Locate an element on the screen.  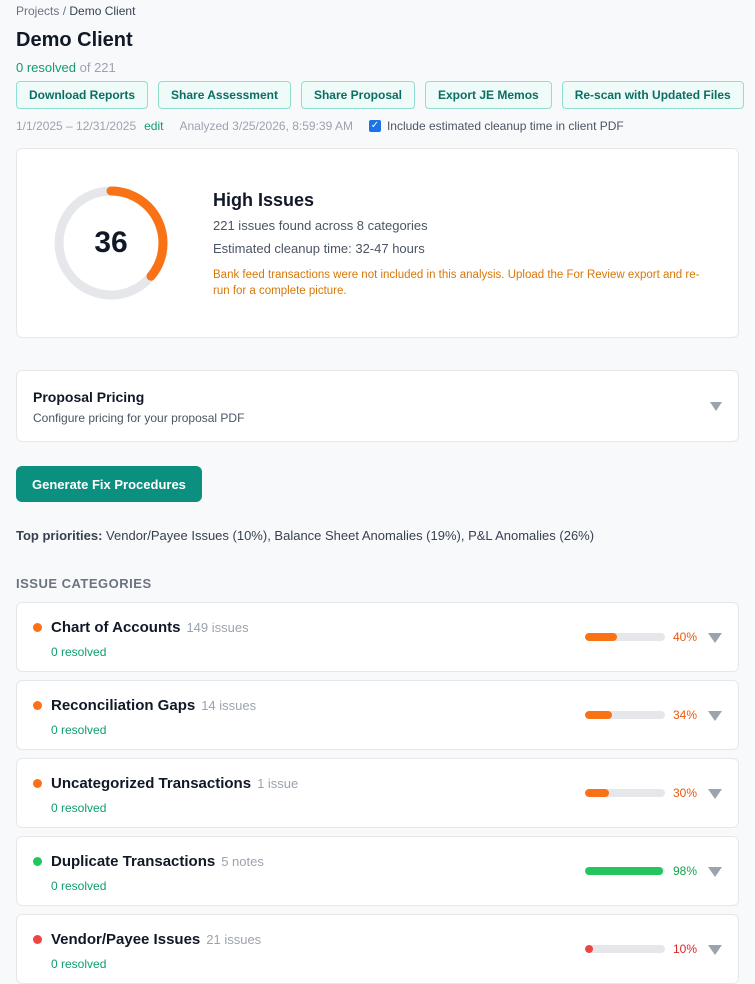
category-name: Uncategorized Transactions 1 issue is located at coordinates (175, 783).